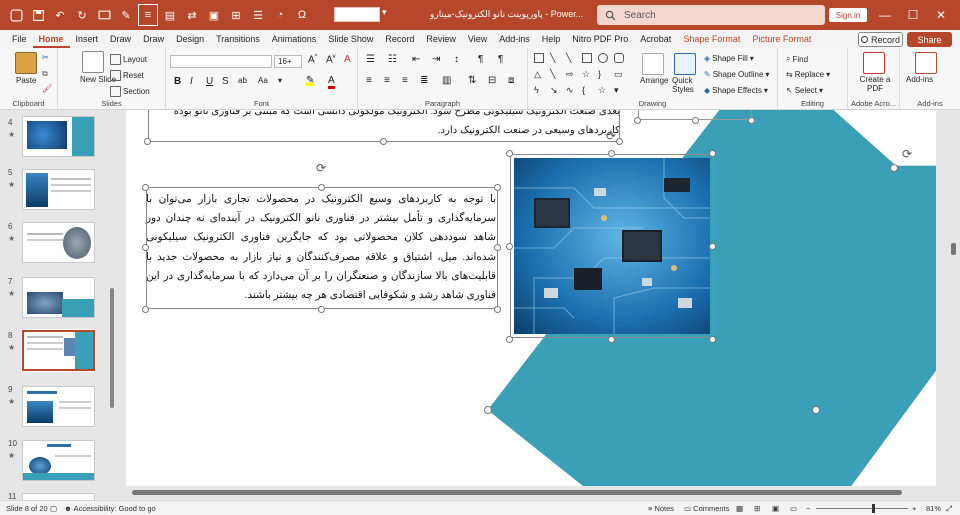 This screenshot has height=515, width=960. Describe the element at coordinates (16, 15) in the screenshot. I see `autosave-icon` at that location.